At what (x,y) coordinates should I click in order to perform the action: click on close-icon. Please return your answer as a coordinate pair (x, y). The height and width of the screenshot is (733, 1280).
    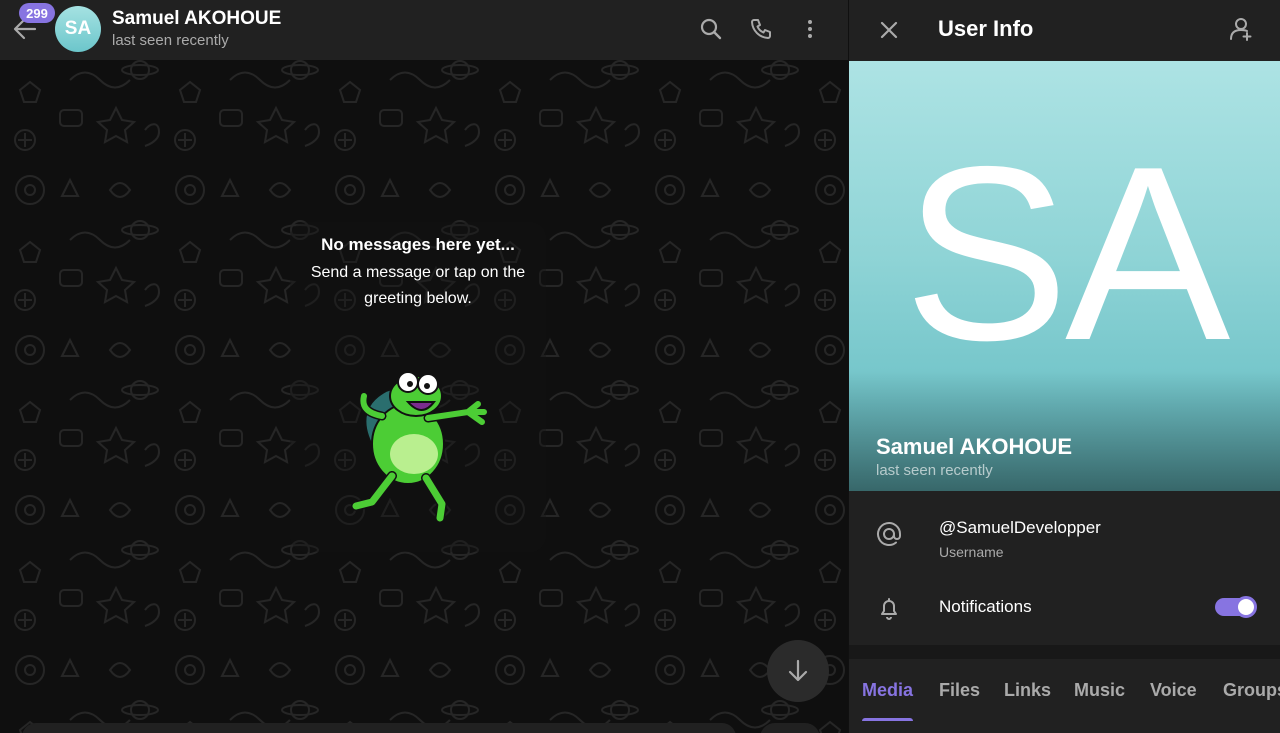
    Looking at the image, I should click on (889, 30).